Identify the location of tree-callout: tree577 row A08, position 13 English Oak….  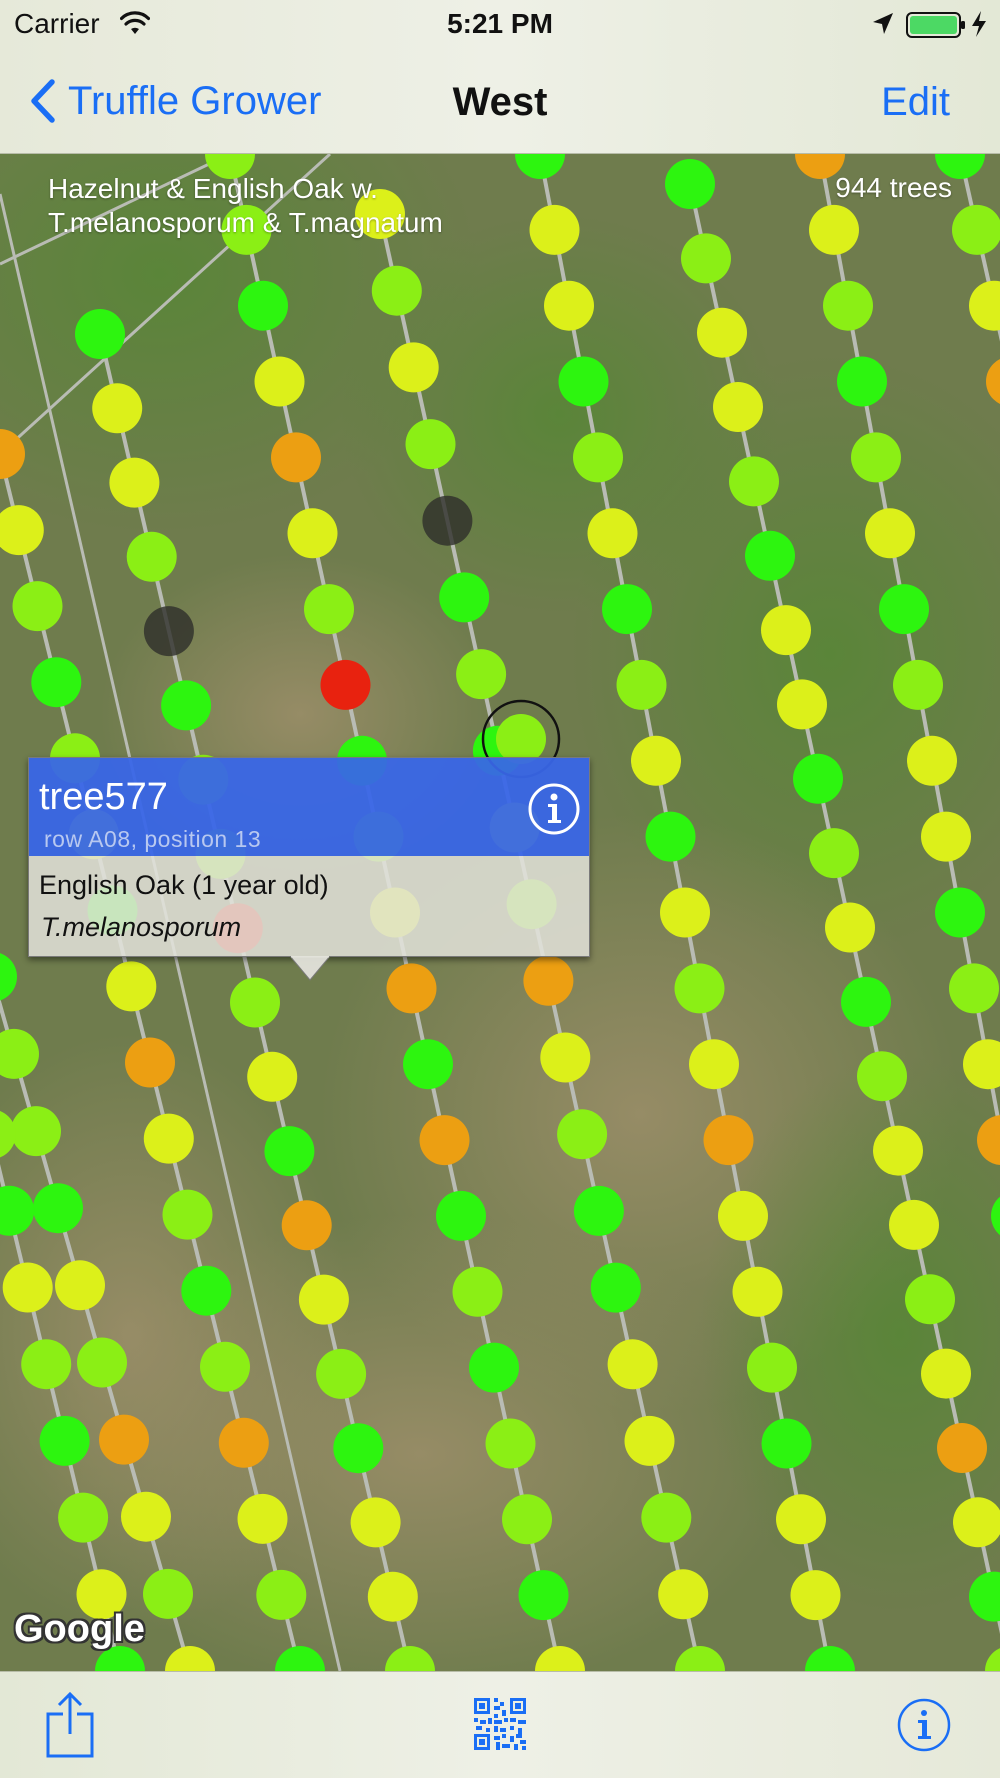
(309, 869).